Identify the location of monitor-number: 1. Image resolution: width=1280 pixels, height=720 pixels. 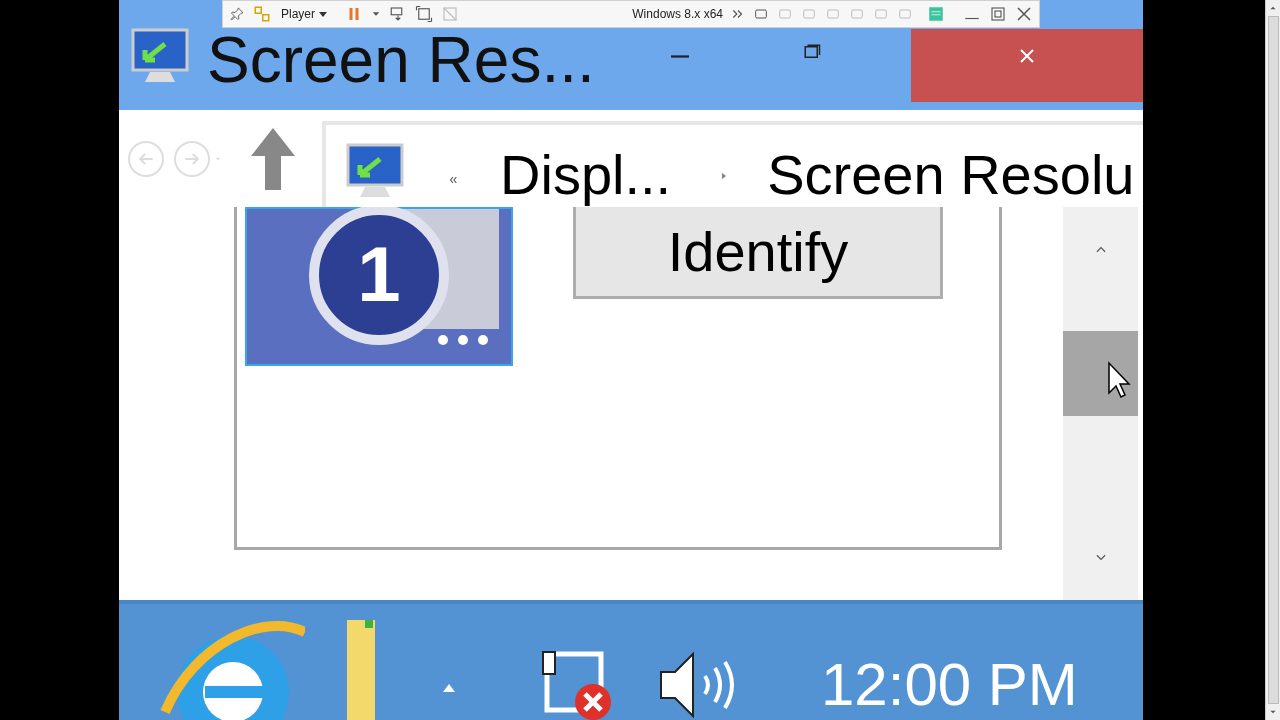
(379, 276).